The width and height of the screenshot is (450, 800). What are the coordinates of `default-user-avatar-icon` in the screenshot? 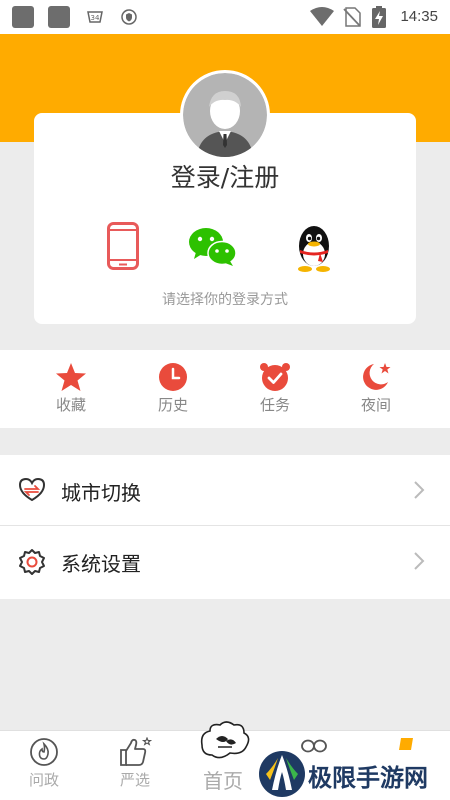 It's located at (225, 115).